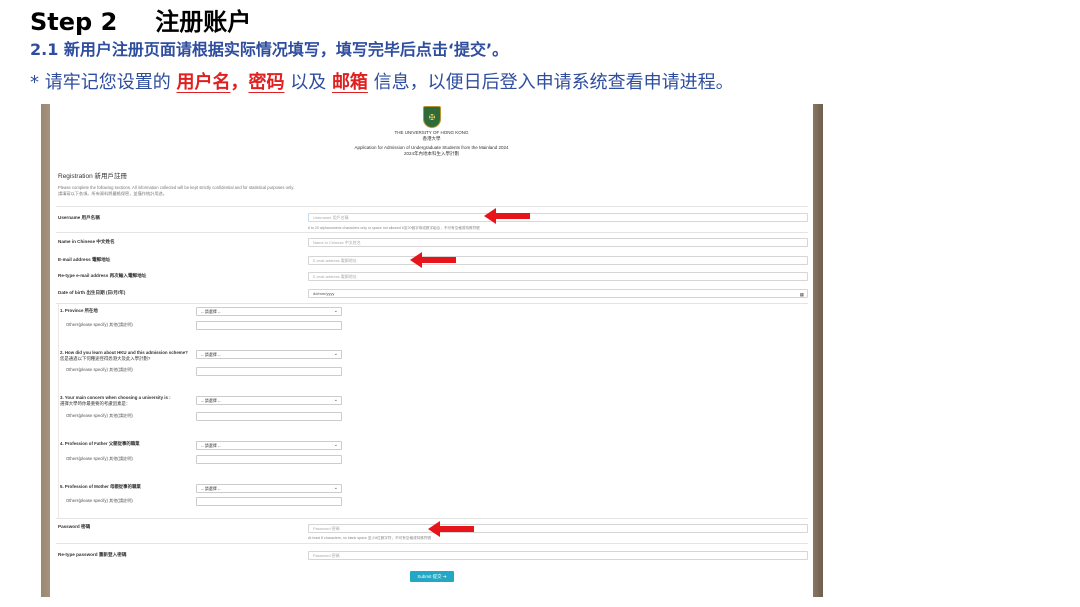 The width and height of the screenshot is (1080, 607). I want to click on submit-button: Submit 提交 ➔, so click(432, 576).